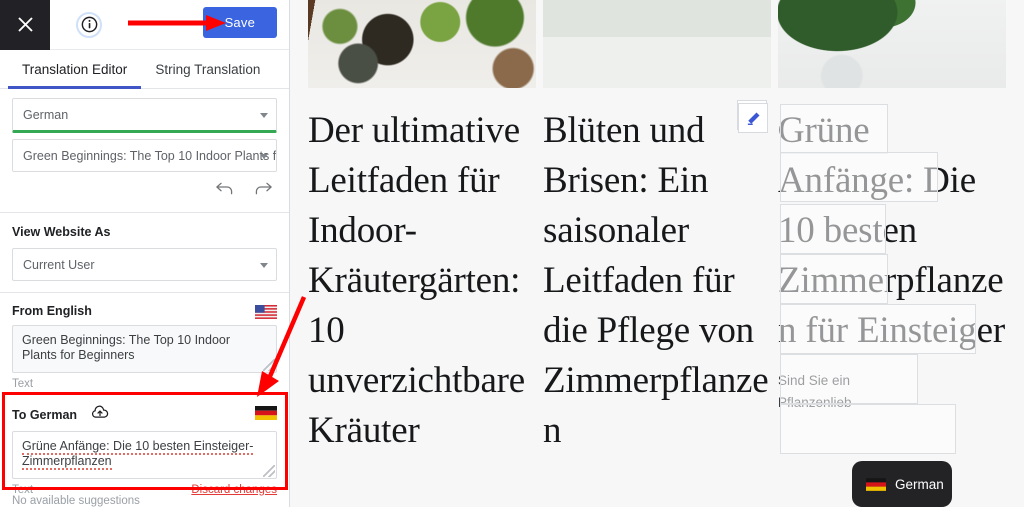 Image resolution: width=1024 pixels, height=507 pixels. I want to click on edit-pencil-icon, so click(753, 118).